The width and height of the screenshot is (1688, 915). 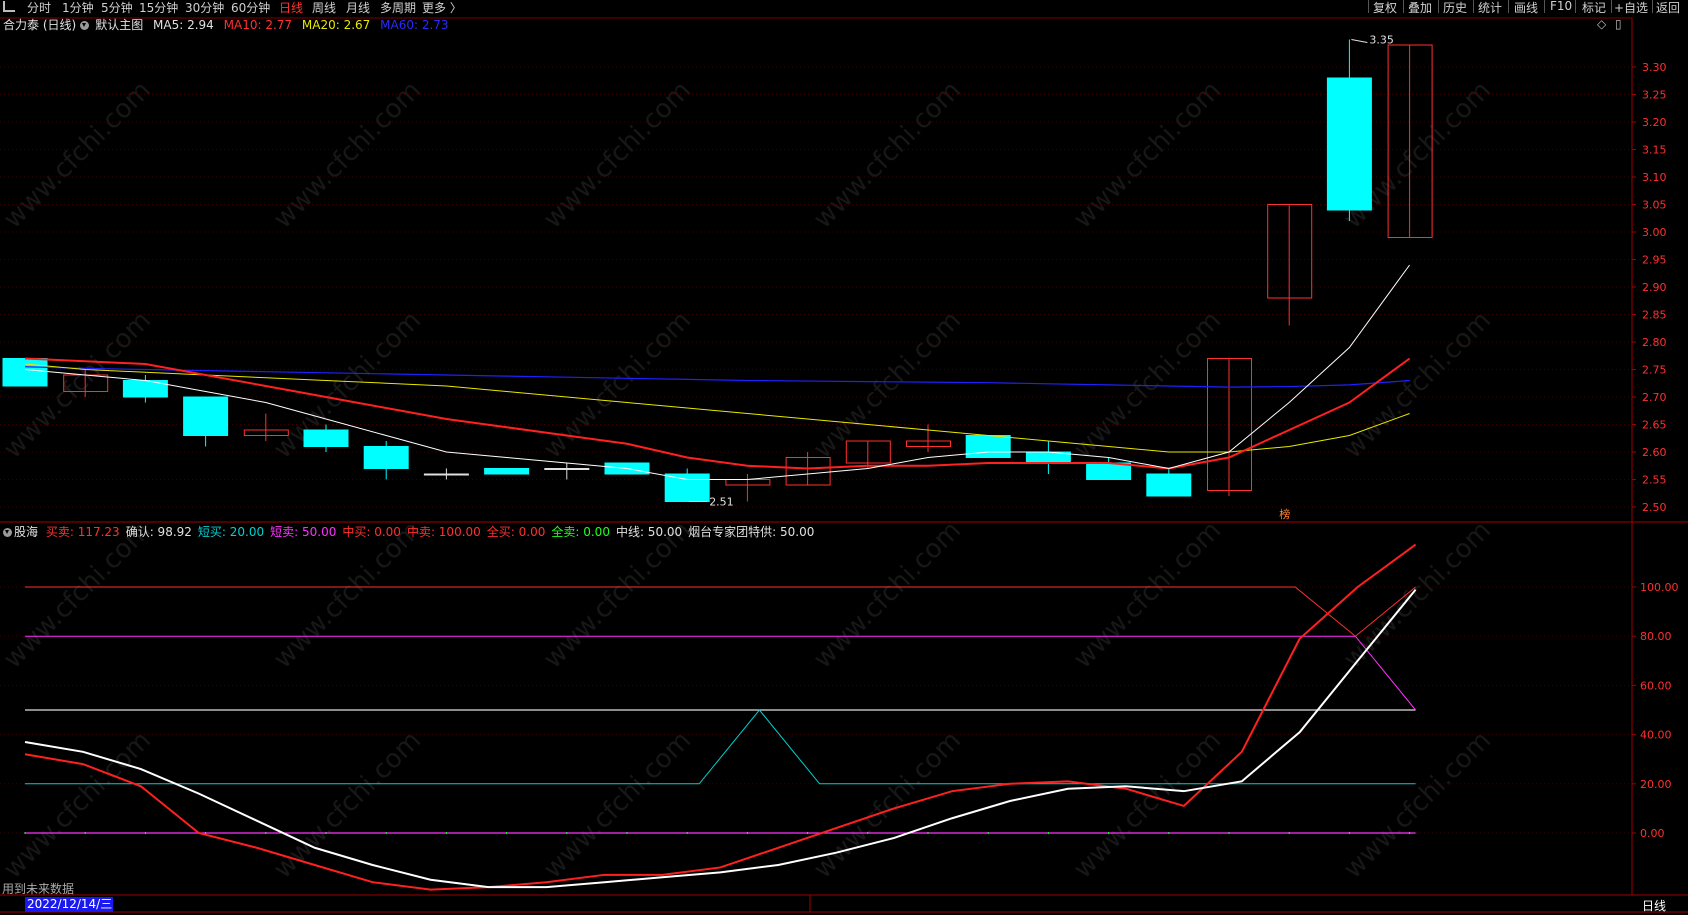 What do you see at coordinates (117, 8) in the screenshot?
I see `period-tab: 5分钟` at bounding box center [117, 8].